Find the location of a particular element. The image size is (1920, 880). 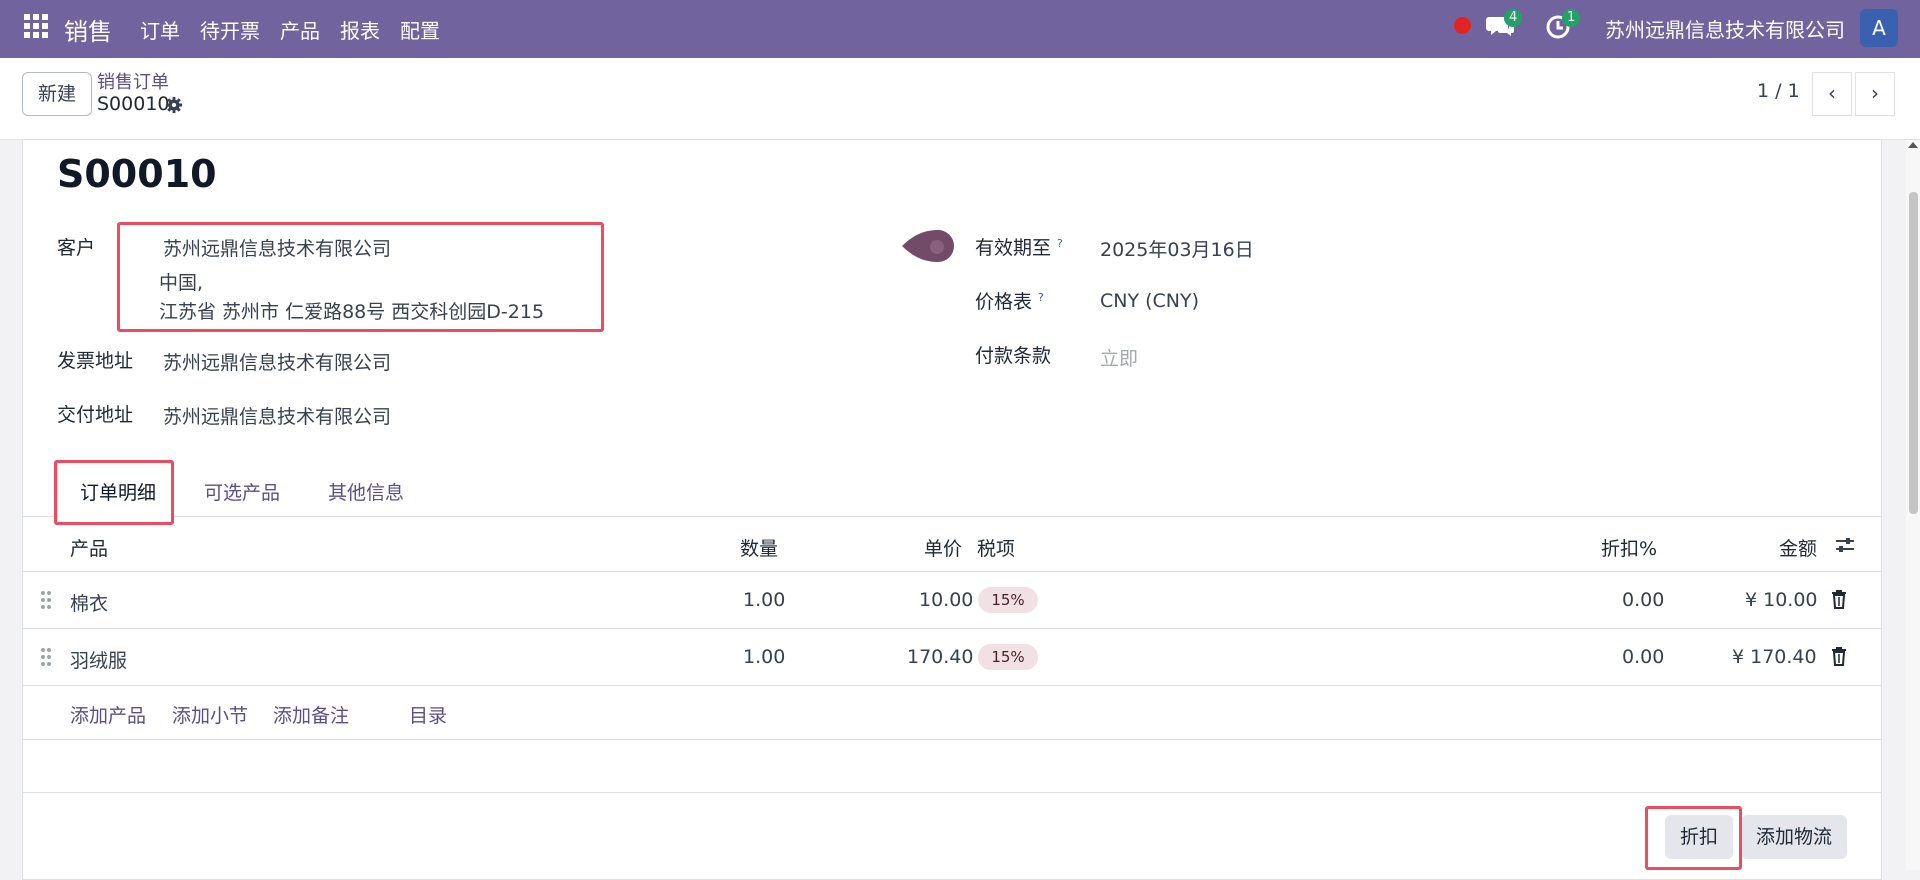

control-panel: 新建 销售订单 S00010 1 / 1 ‹ › is located at coordinates (960, 99).